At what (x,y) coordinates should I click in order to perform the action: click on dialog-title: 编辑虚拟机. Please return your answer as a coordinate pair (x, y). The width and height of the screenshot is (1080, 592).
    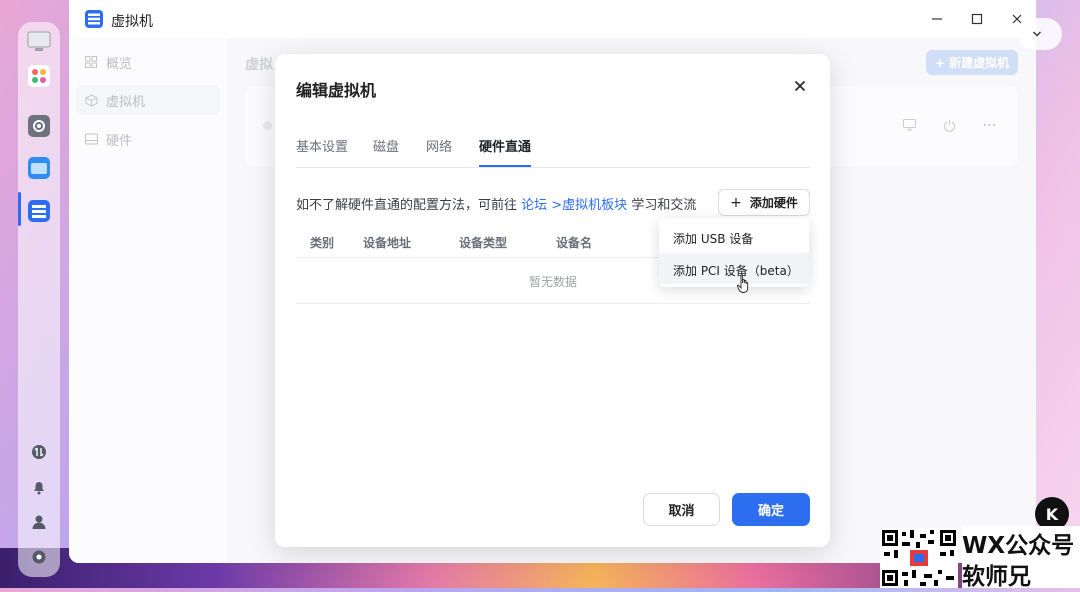
    Looking at the image, I should click on (336, 90).